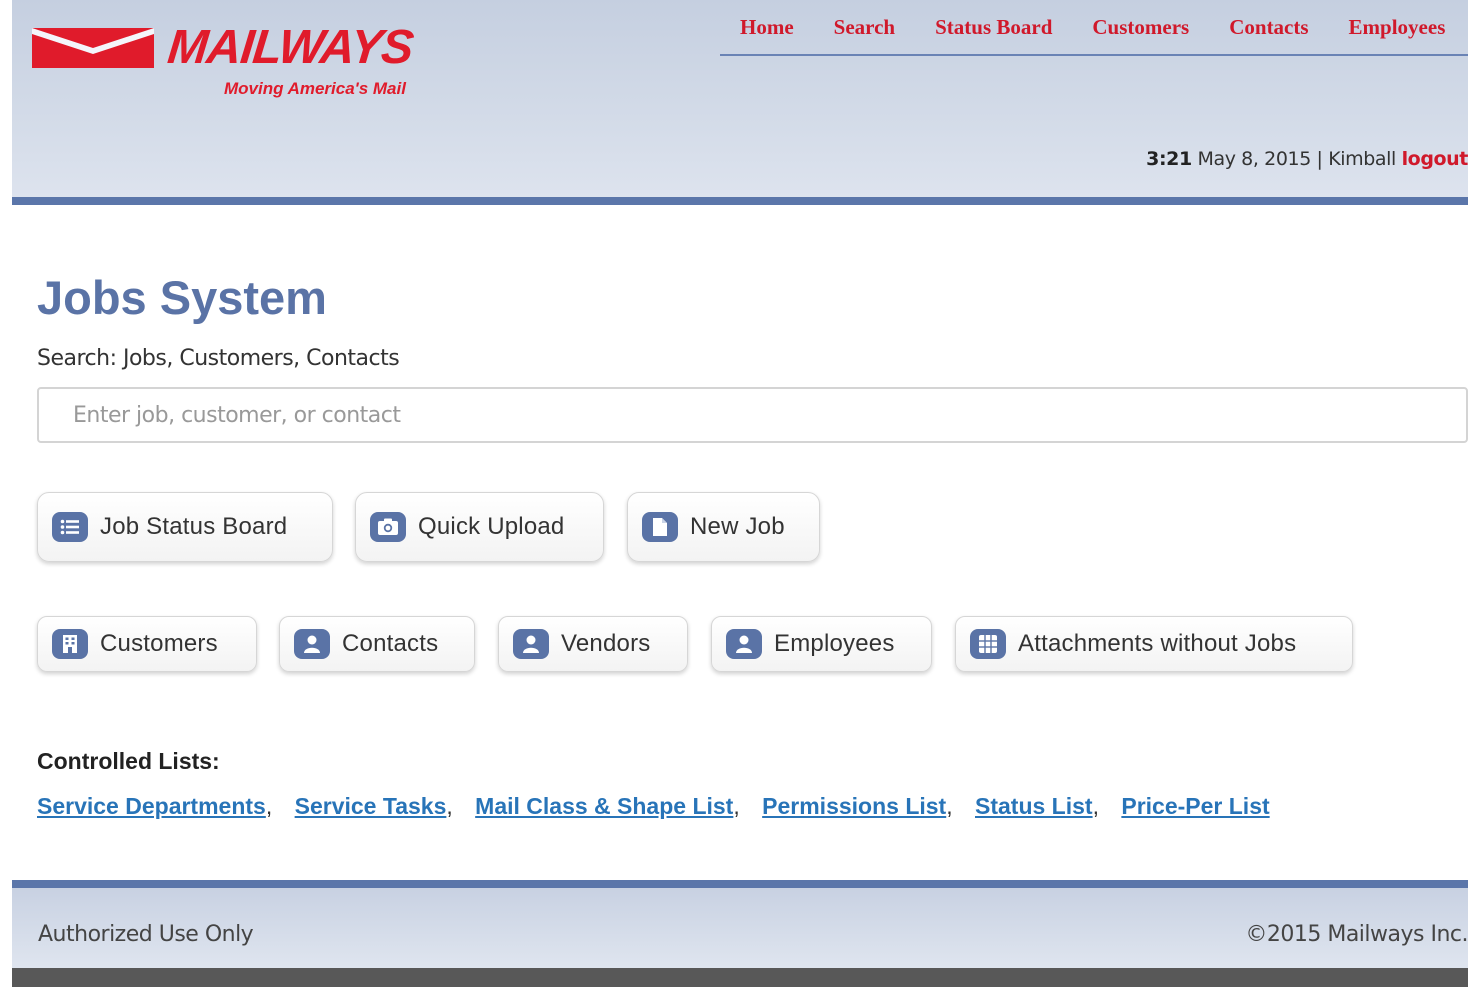 Image resolution: width=1480 pixels, height=987 pixels. Describe the element at coordinates (854, 806) in the screenshot. I see `link-permissions-list: Permissions List` at that location.